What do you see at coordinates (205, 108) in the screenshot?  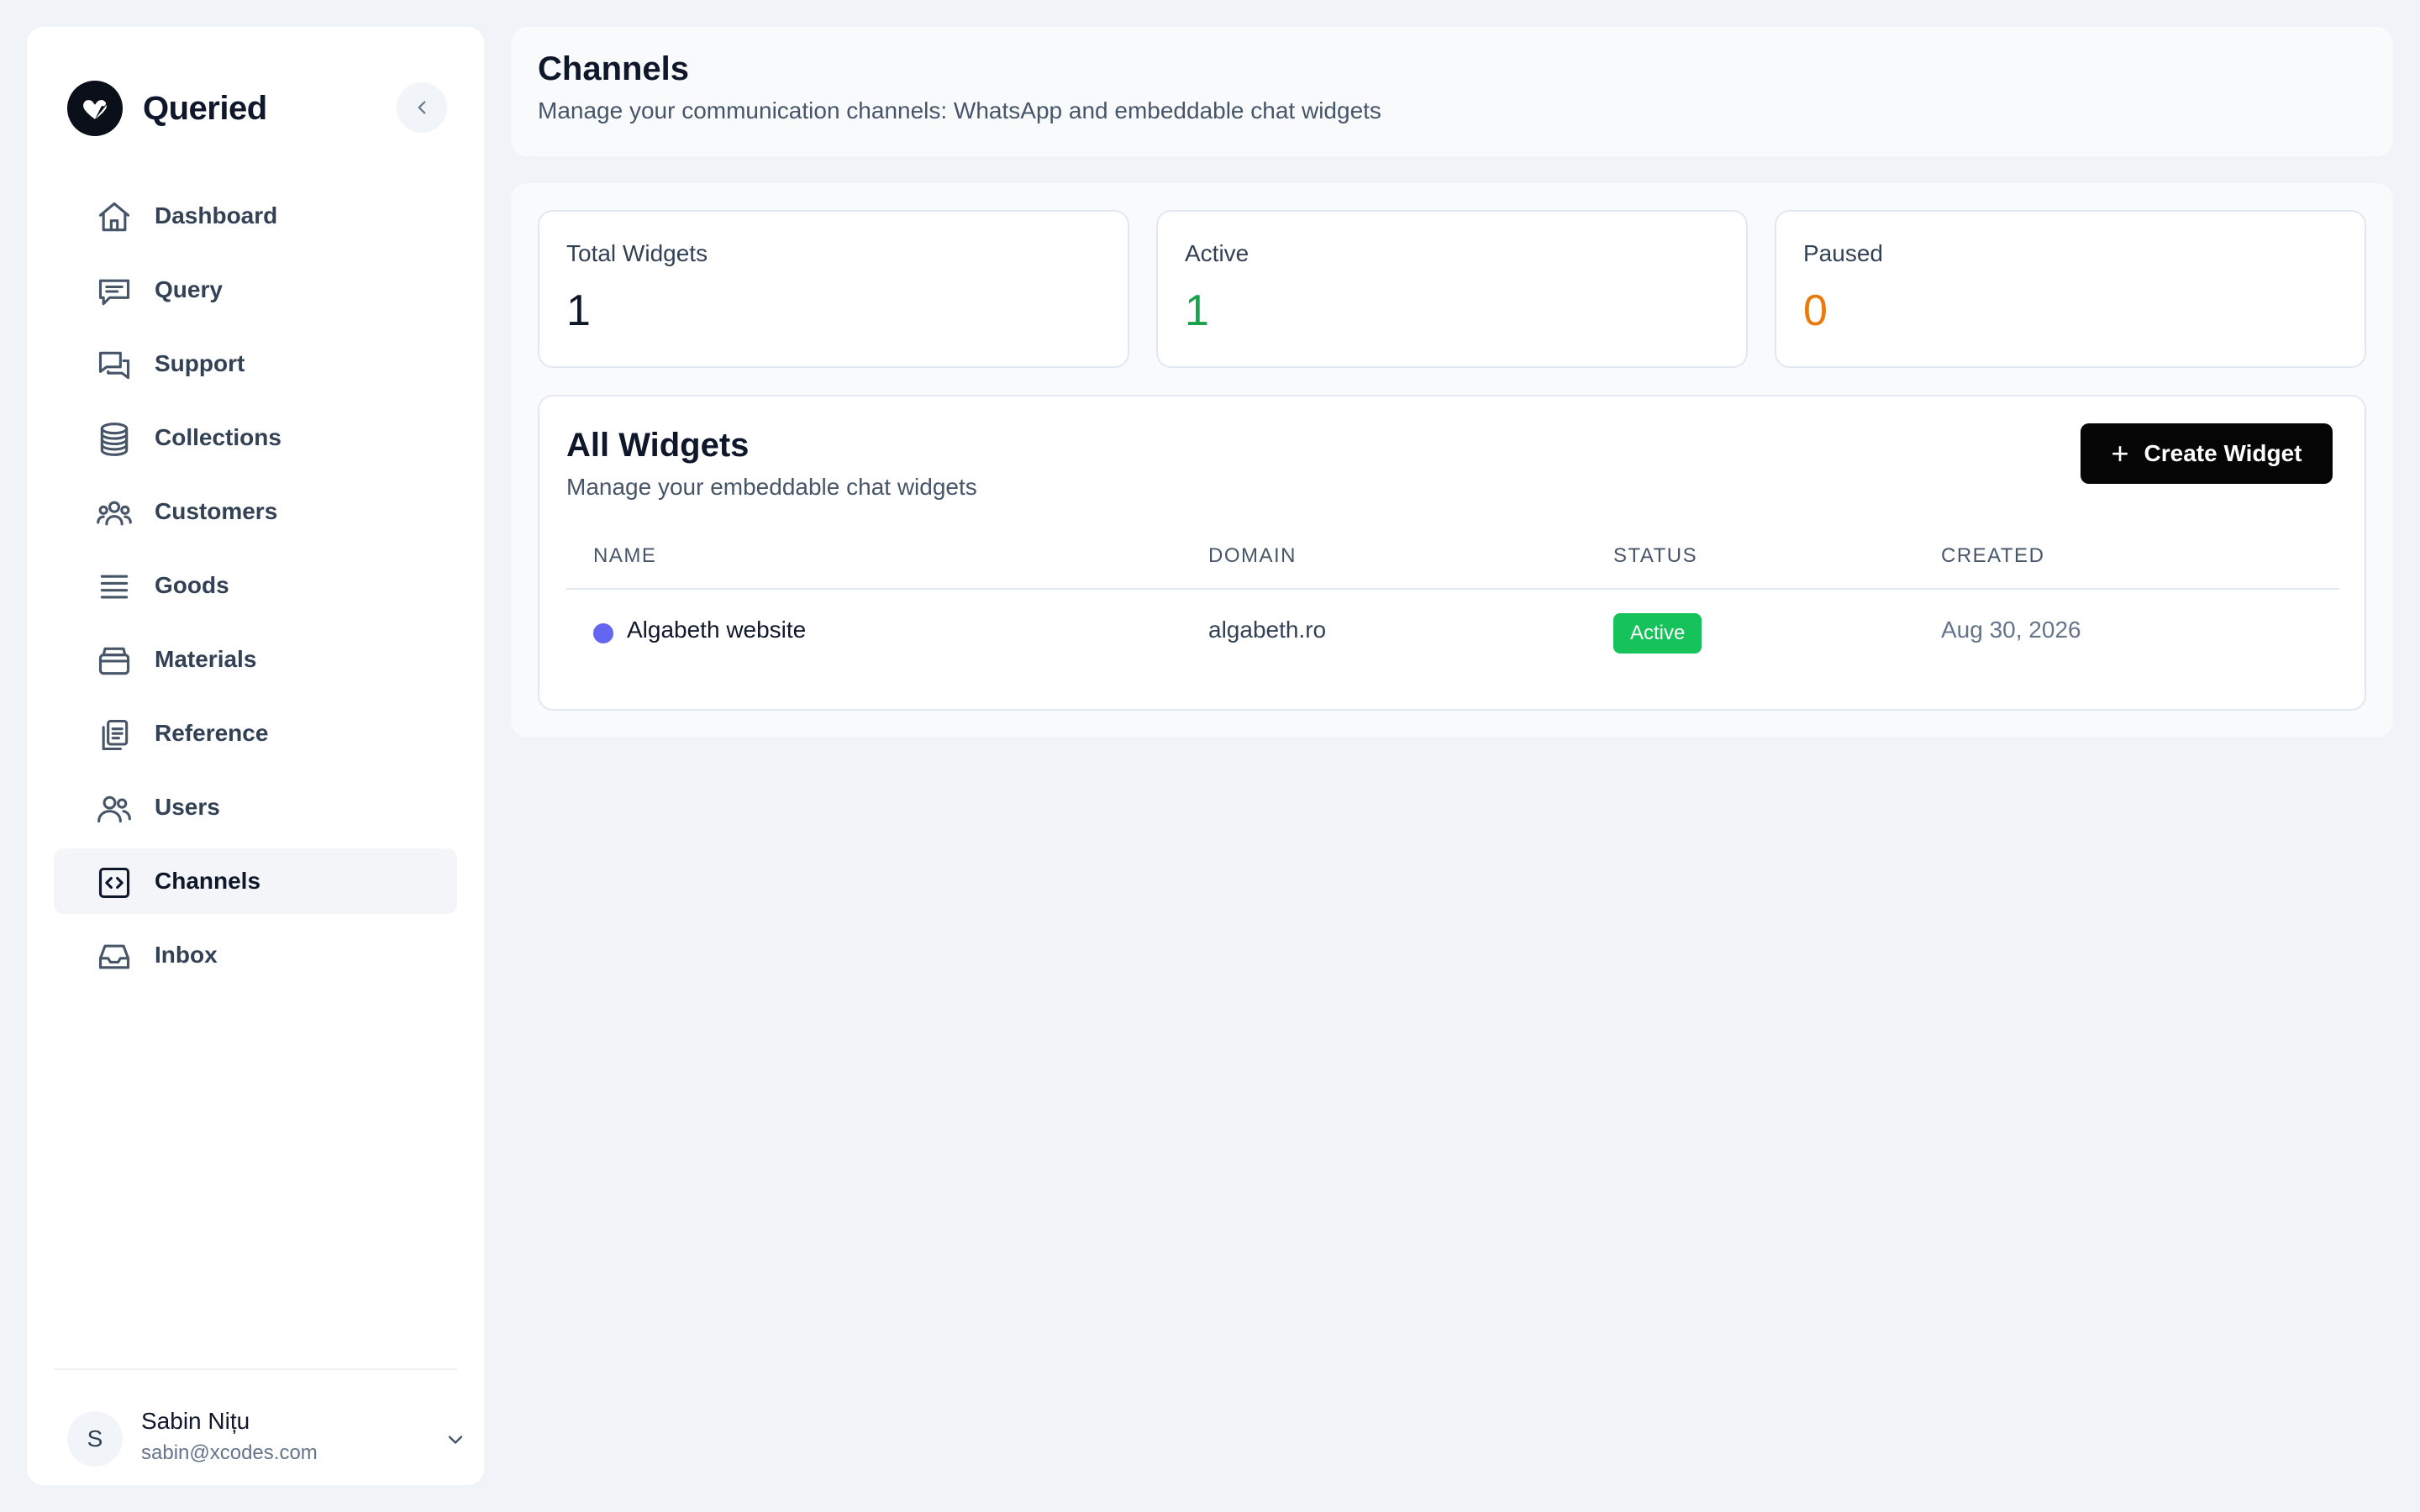 I see `brand-name: Queried` at bounding box center [205, 108].